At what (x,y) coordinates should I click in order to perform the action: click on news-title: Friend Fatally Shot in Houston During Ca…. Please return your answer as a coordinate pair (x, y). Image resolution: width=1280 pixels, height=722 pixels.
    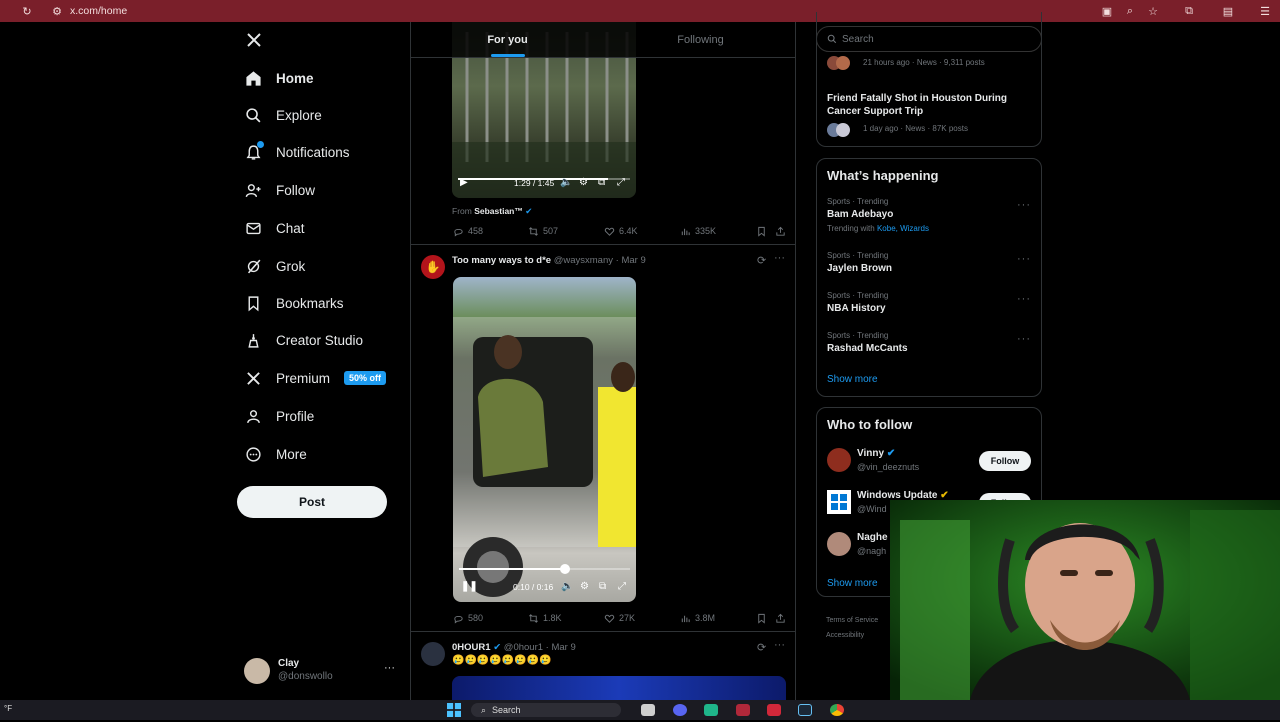
    Looking at the image, I should click on (927, 105).